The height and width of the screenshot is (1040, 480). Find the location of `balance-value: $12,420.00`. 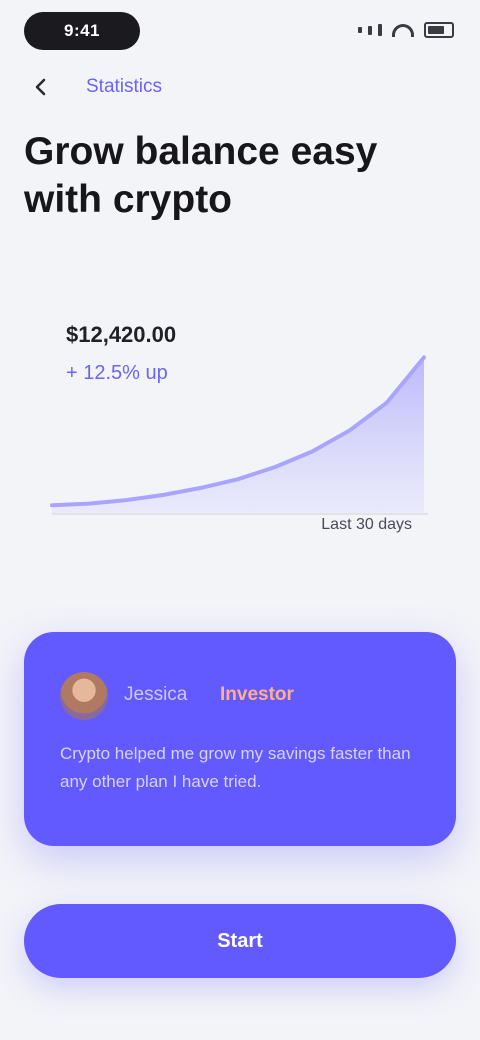

balance-value: $12,420.00 is located at coordinates (121, 334).